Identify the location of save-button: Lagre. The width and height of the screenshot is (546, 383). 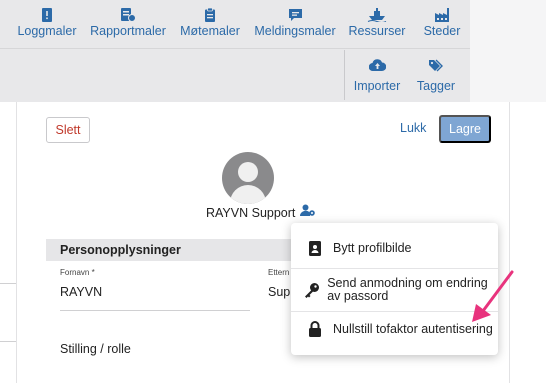
(465, 129).